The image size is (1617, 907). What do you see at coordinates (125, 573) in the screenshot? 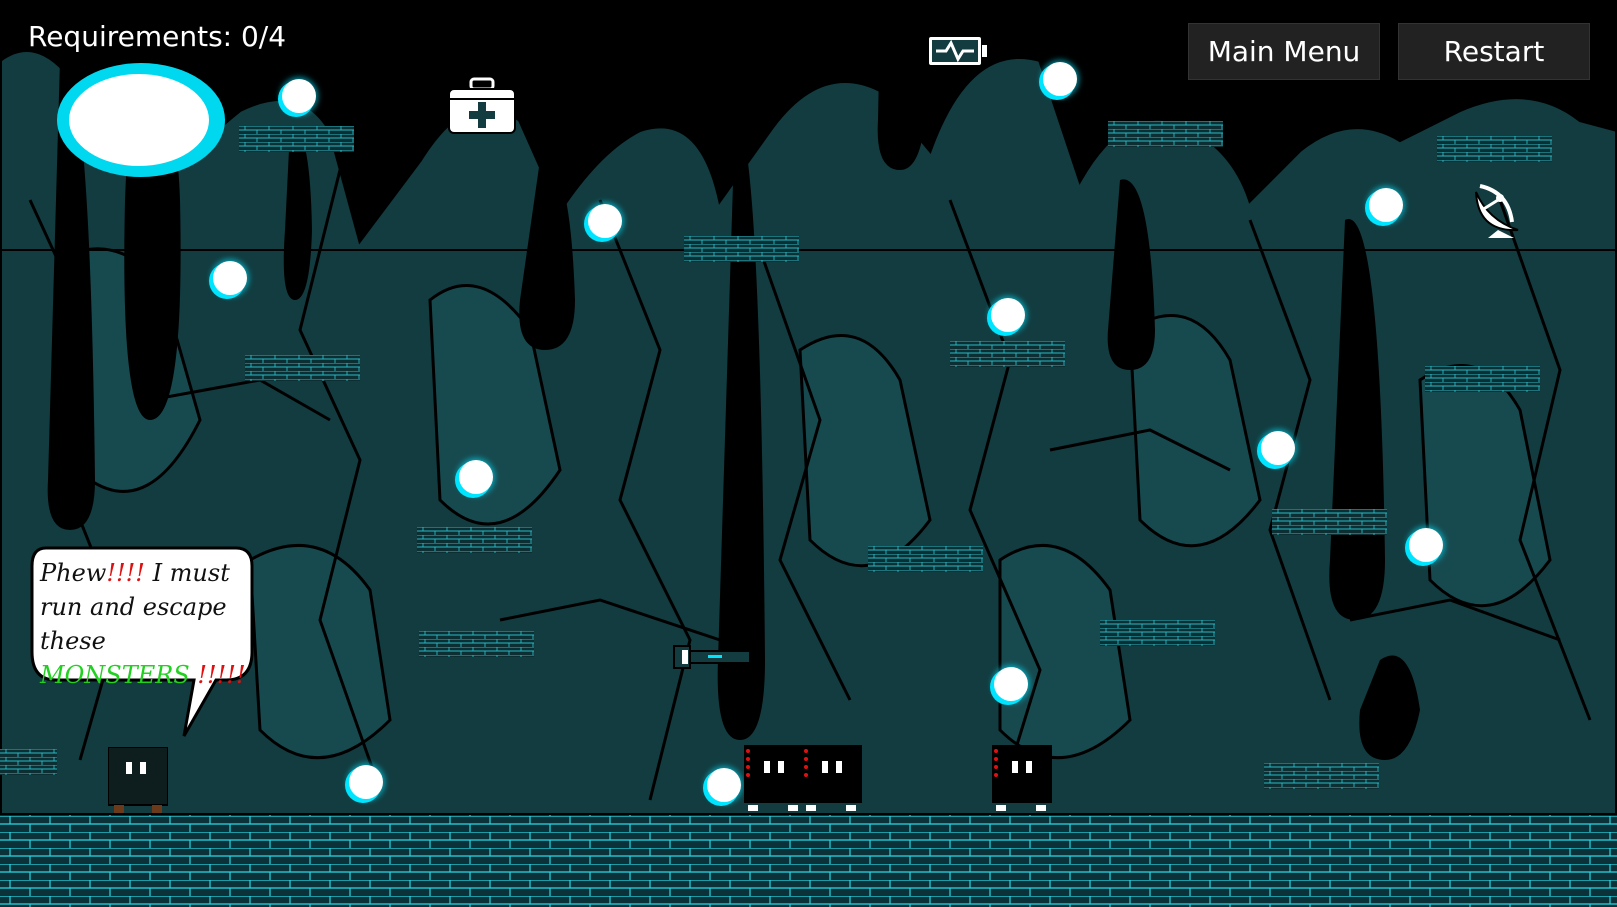
I see `speech-exclaim-1: !!!!` at bounding box center [125, 573].